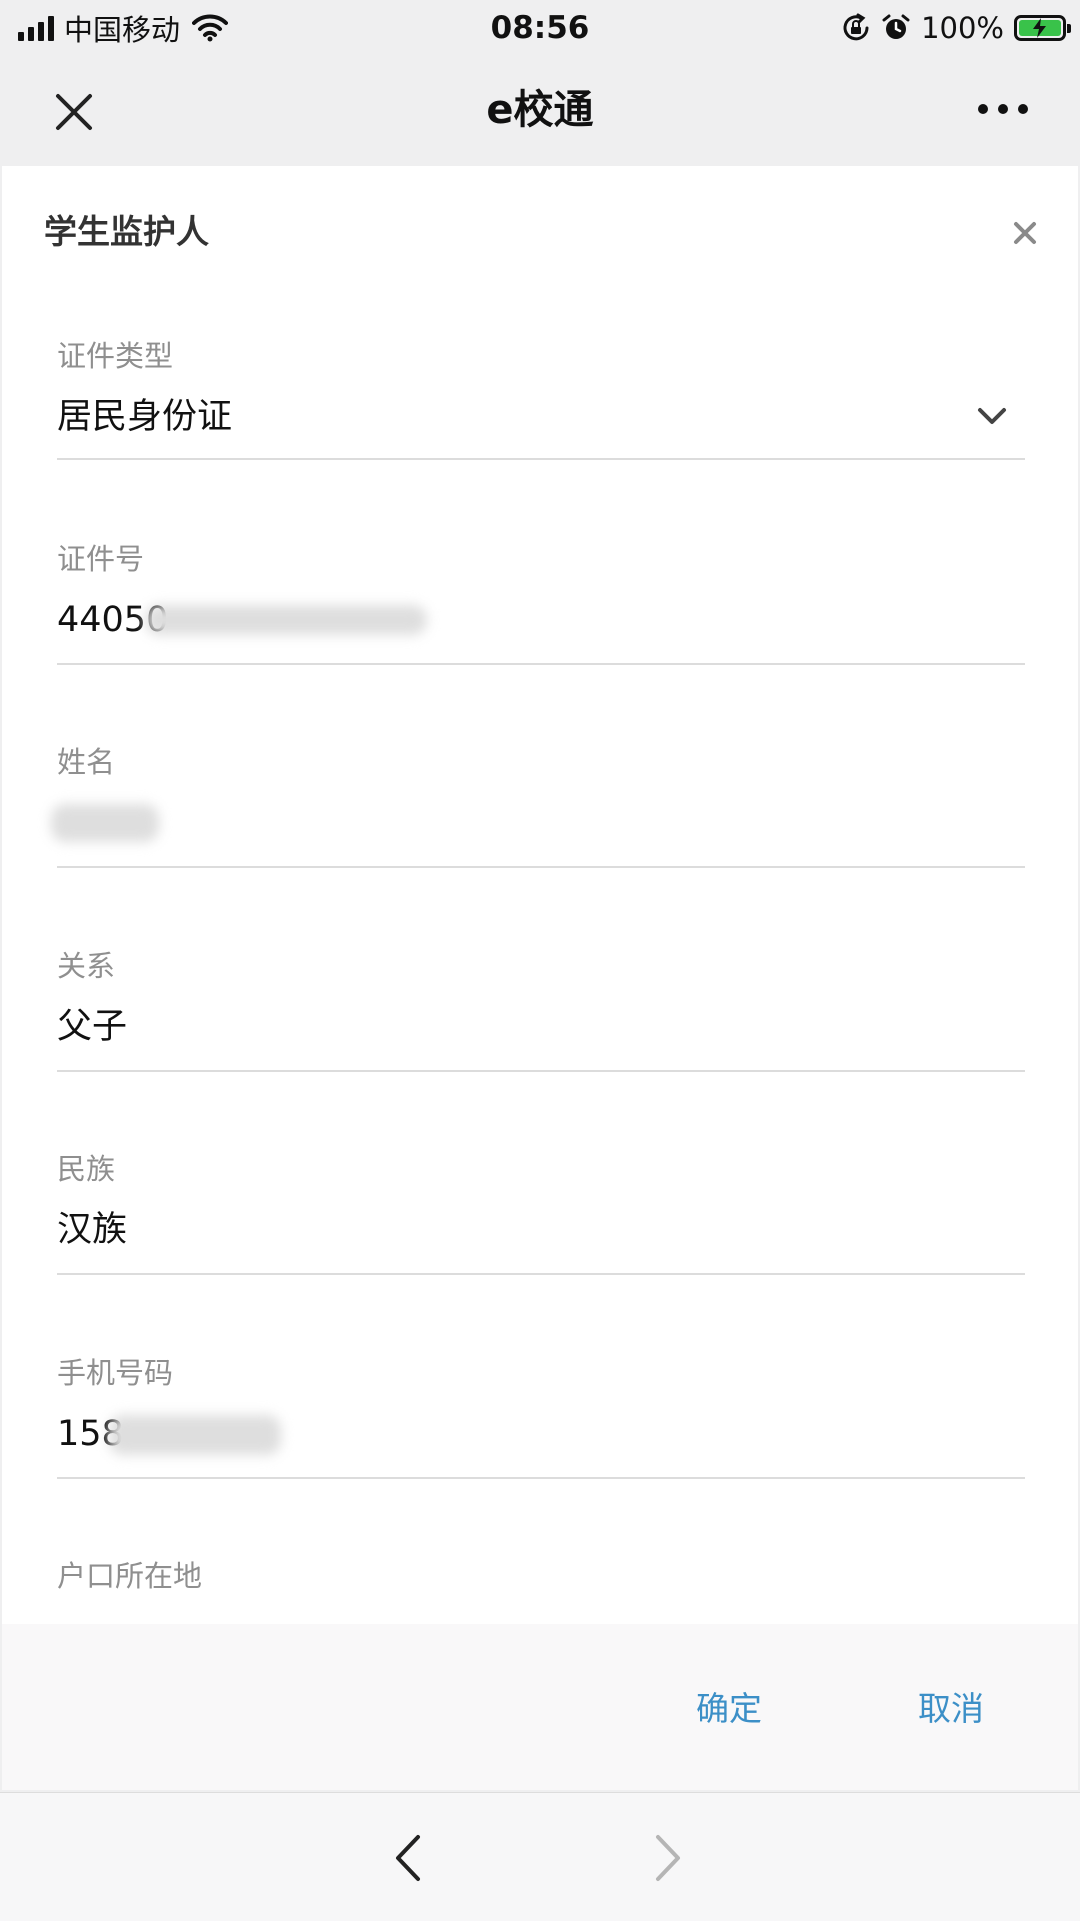  I want to click on battery-percentage: 100%, so click(962, 28).